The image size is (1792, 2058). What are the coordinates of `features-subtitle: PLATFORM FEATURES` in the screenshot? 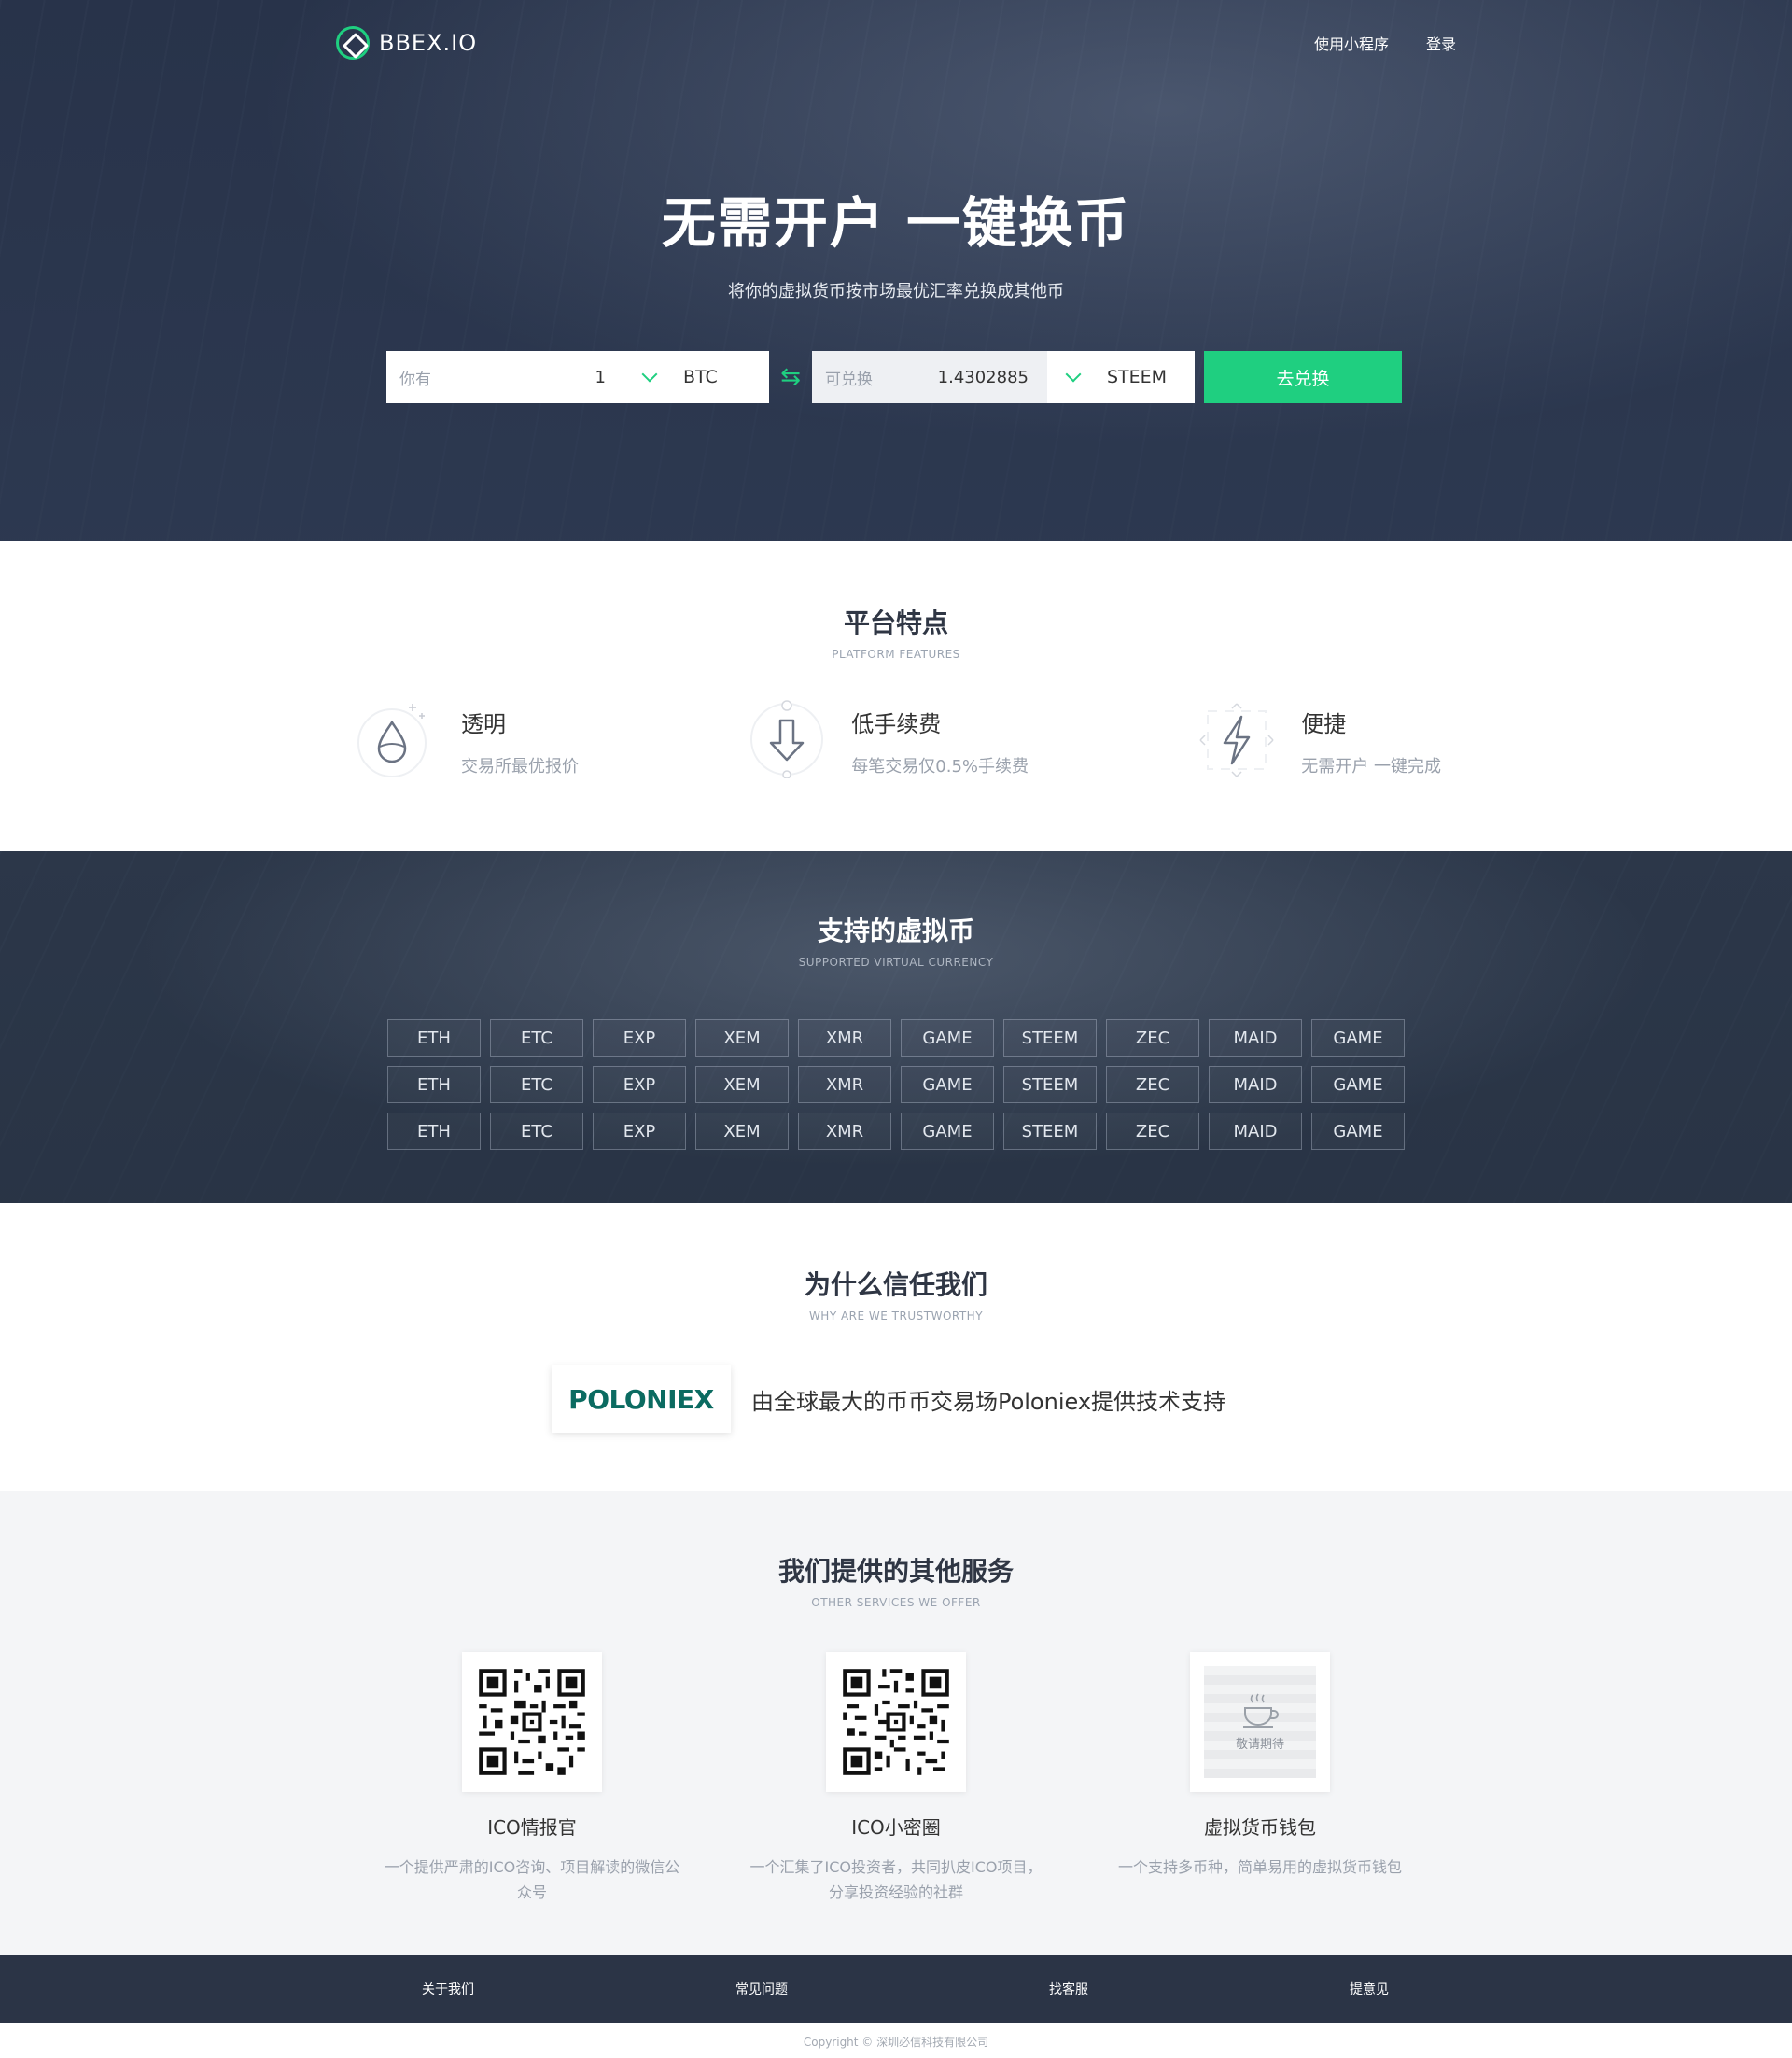 It's located at (896, 654).